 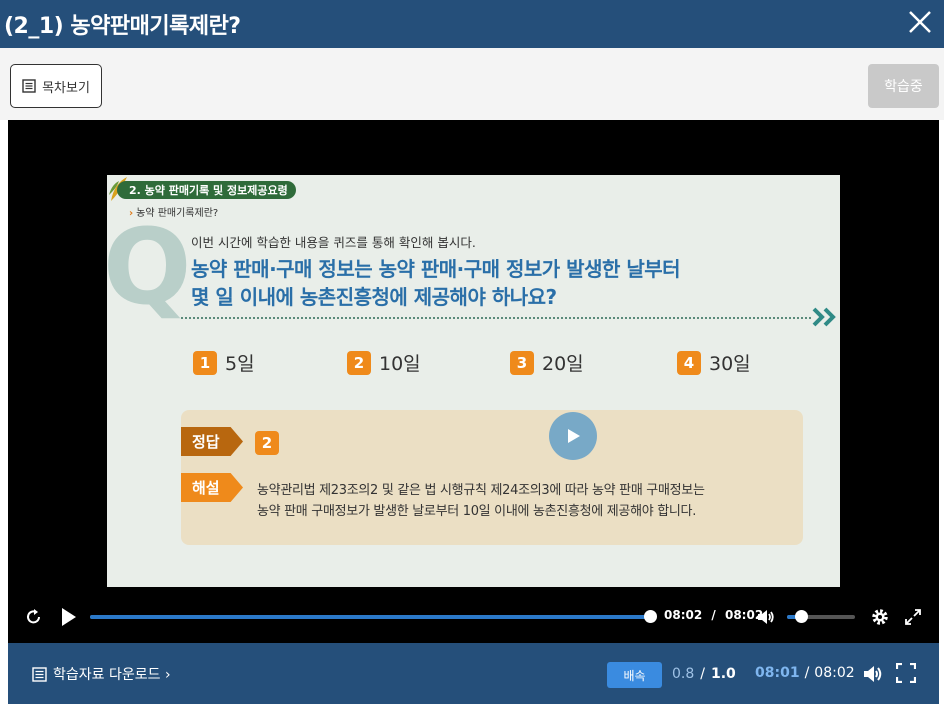 I want to click on answer-badge: 정답, so click(x=212, y=441).